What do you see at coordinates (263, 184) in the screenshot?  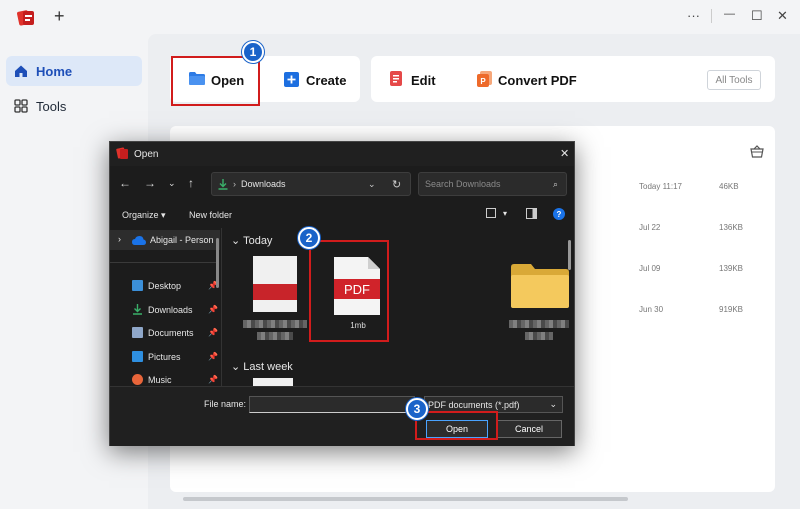 I see `address-text: Downloads` at bounding box center [263, 184].